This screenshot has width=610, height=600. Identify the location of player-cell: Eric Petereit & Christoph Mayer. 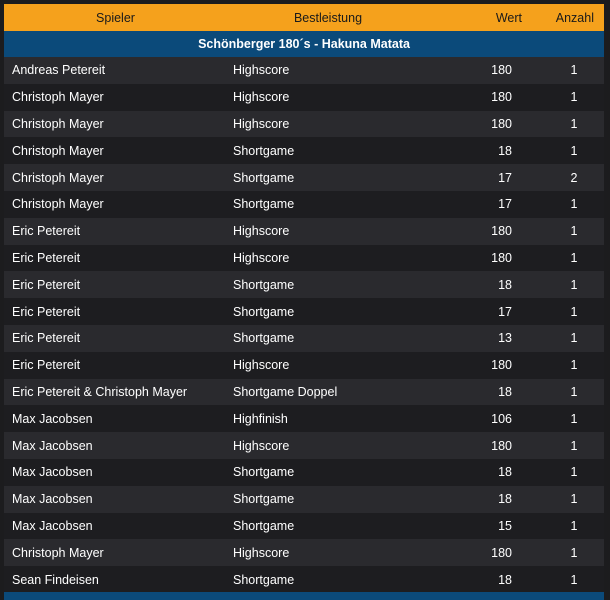
(115, 392).